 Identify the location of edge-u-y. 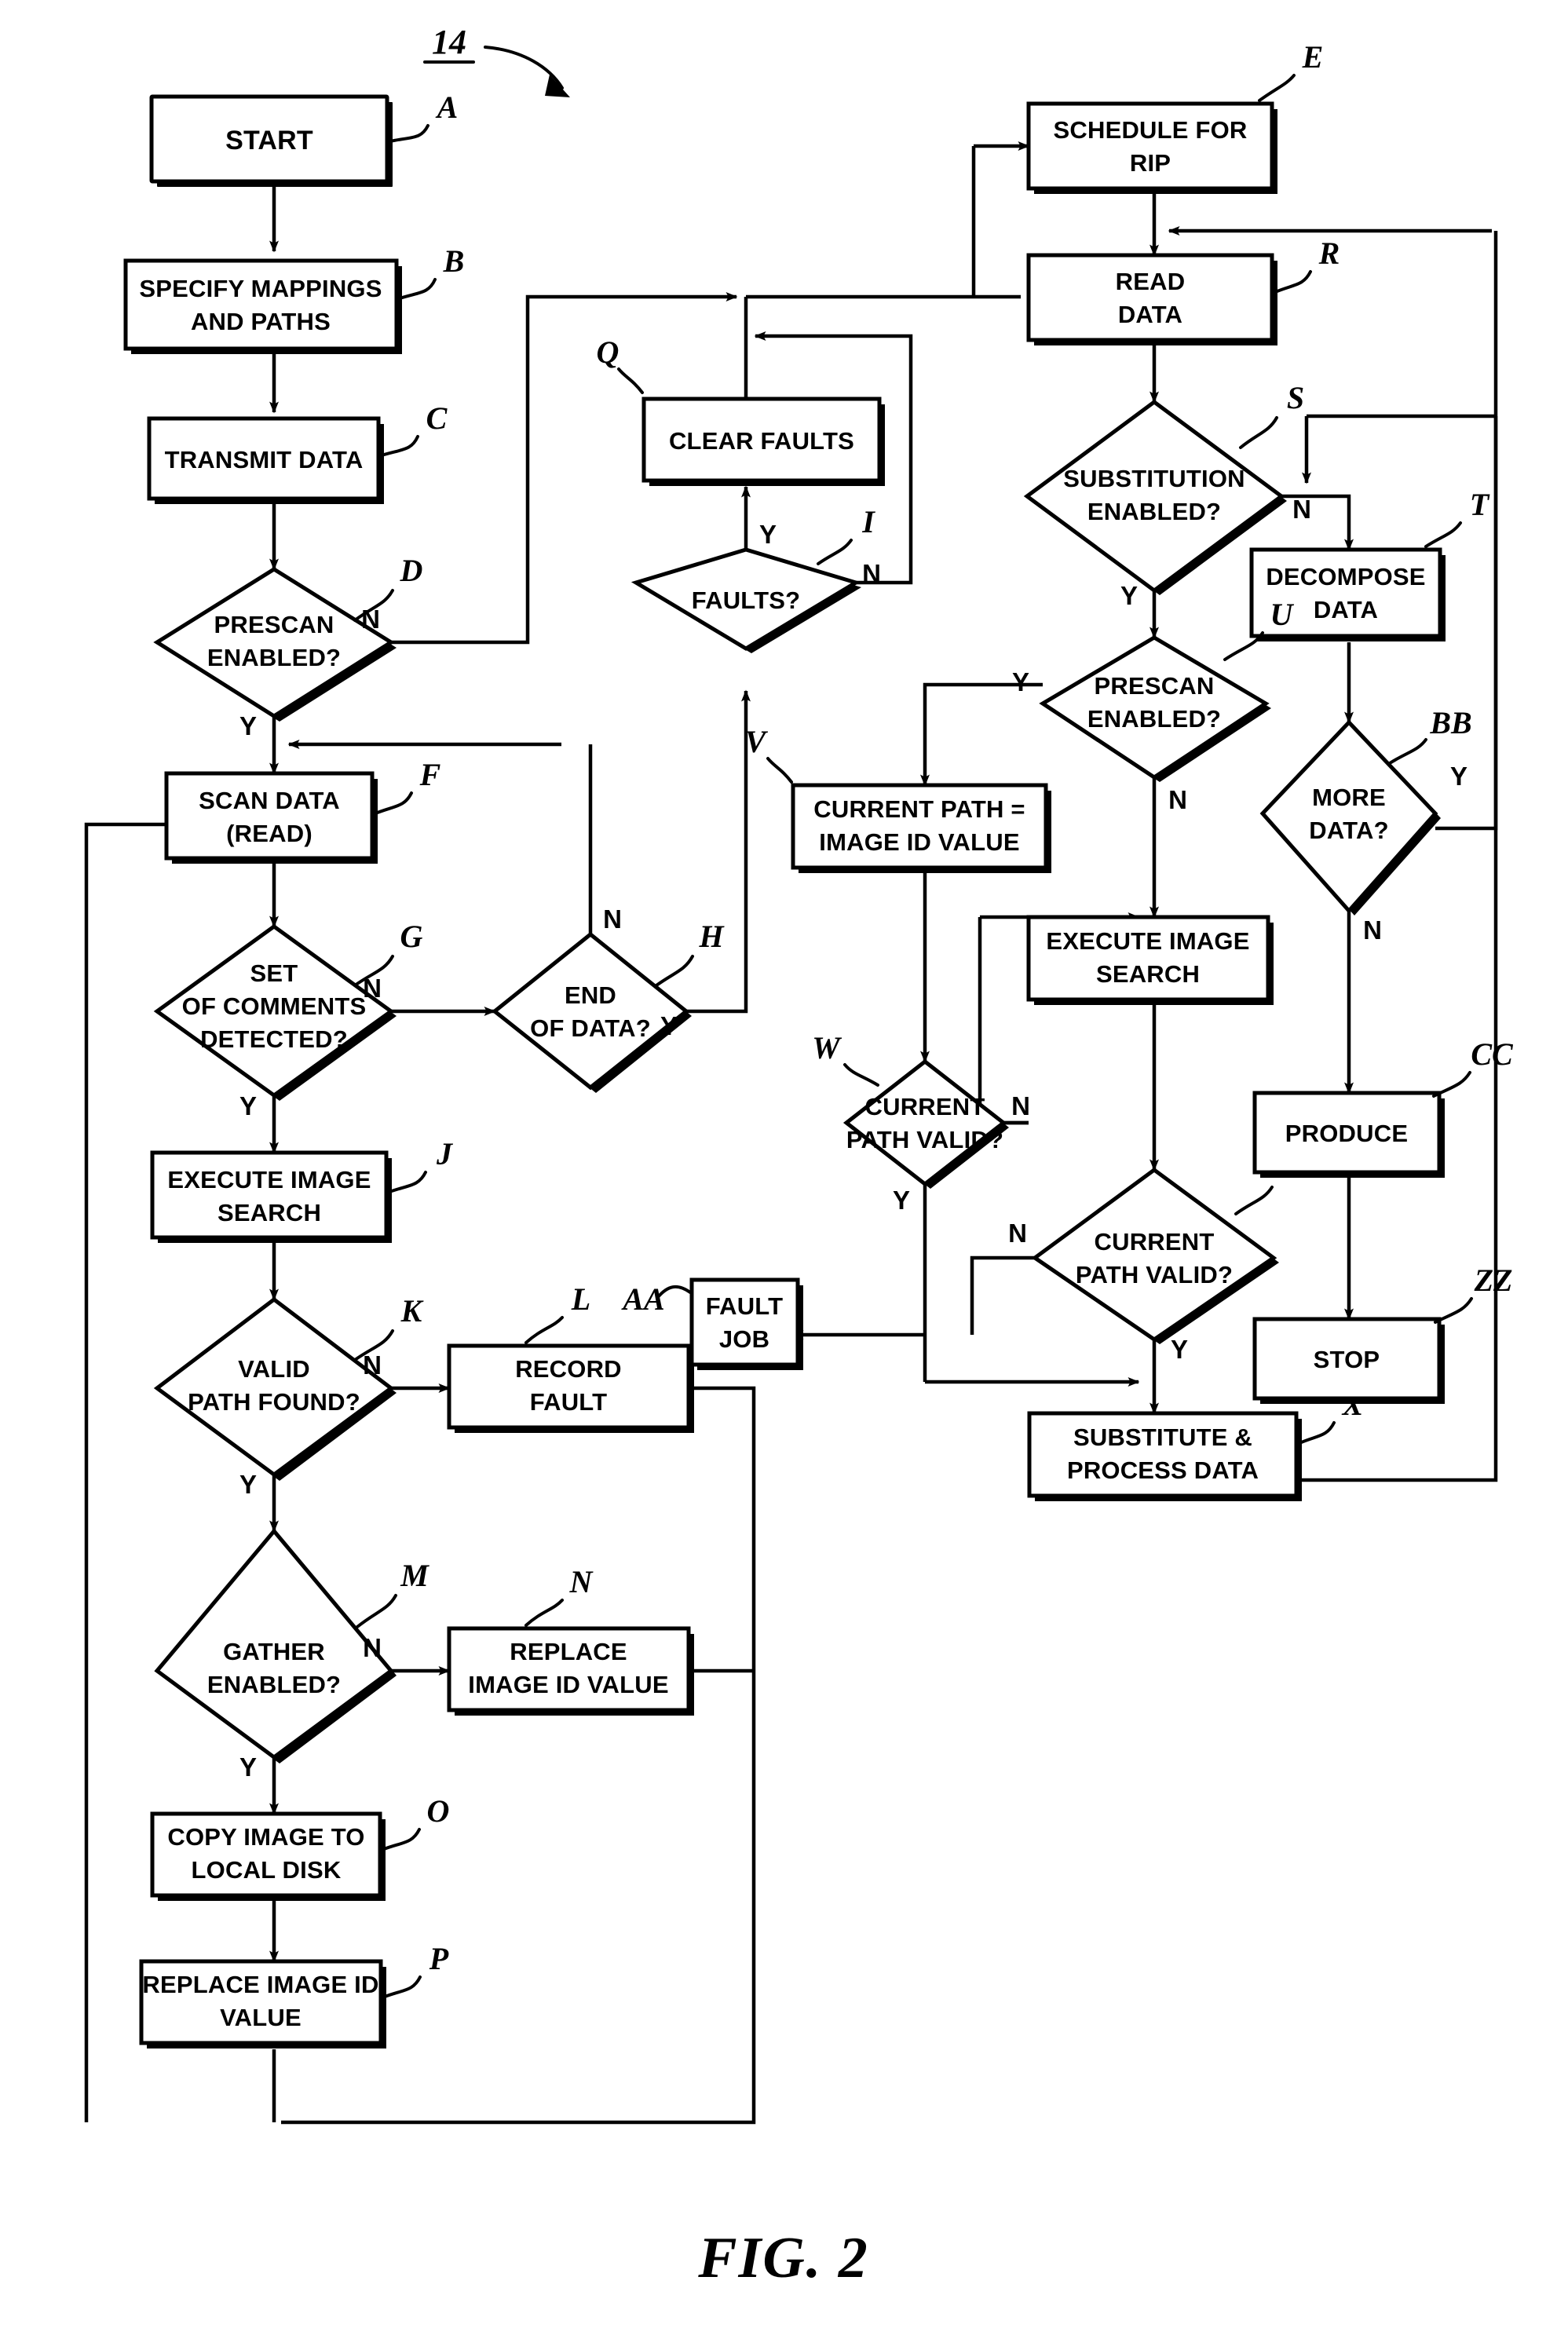
(981, 735).